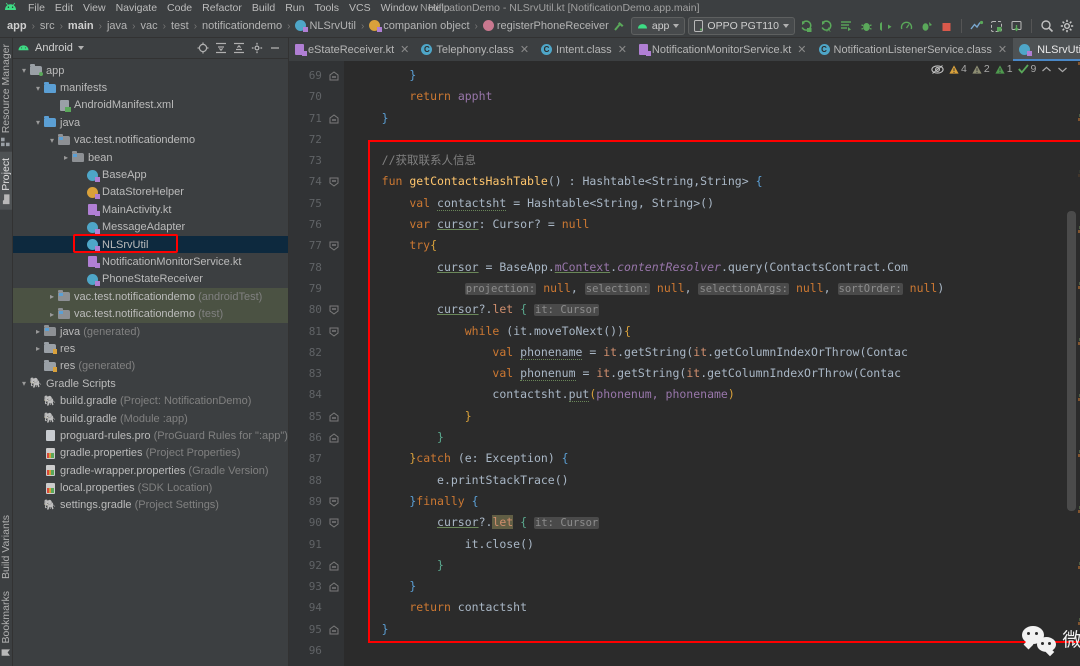 The width and height of the screenshot is (1080, 666). What do you see at coordinates (136, 8) in the screenshot?
I see `menu-item-navigate: Navigate` at bounding box center [136, 8].